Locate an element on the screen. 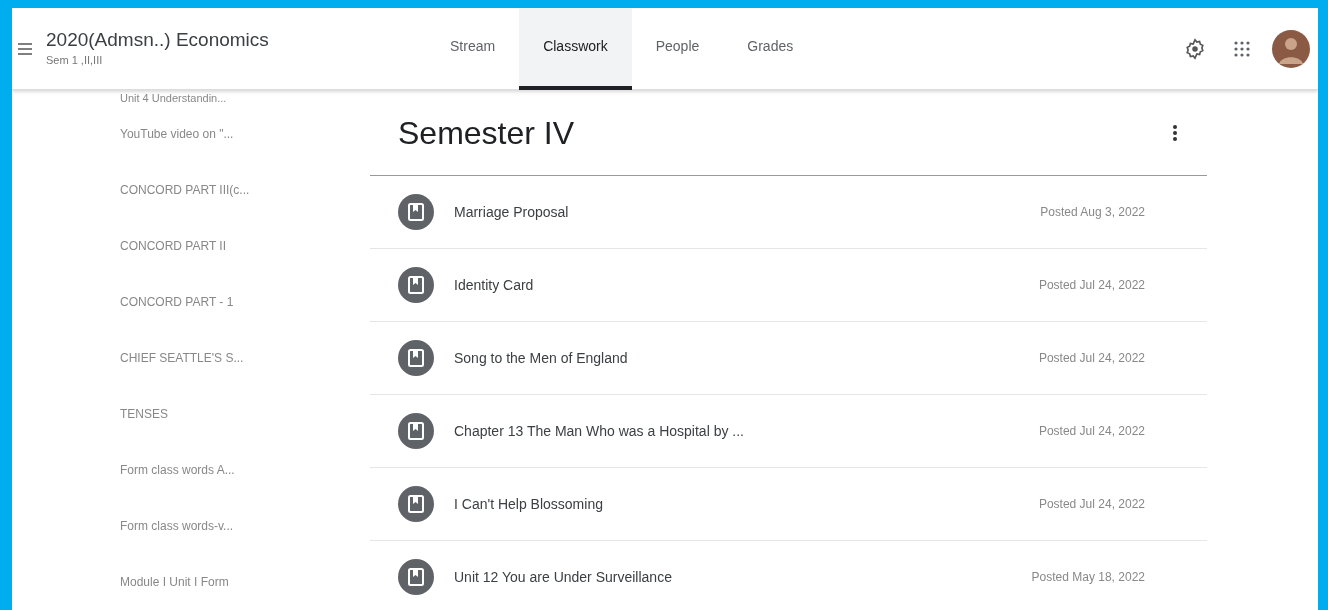 This screenshot has height=610, width=1328. material-title: Song to the Men of England is located at coordinates (746, 358).